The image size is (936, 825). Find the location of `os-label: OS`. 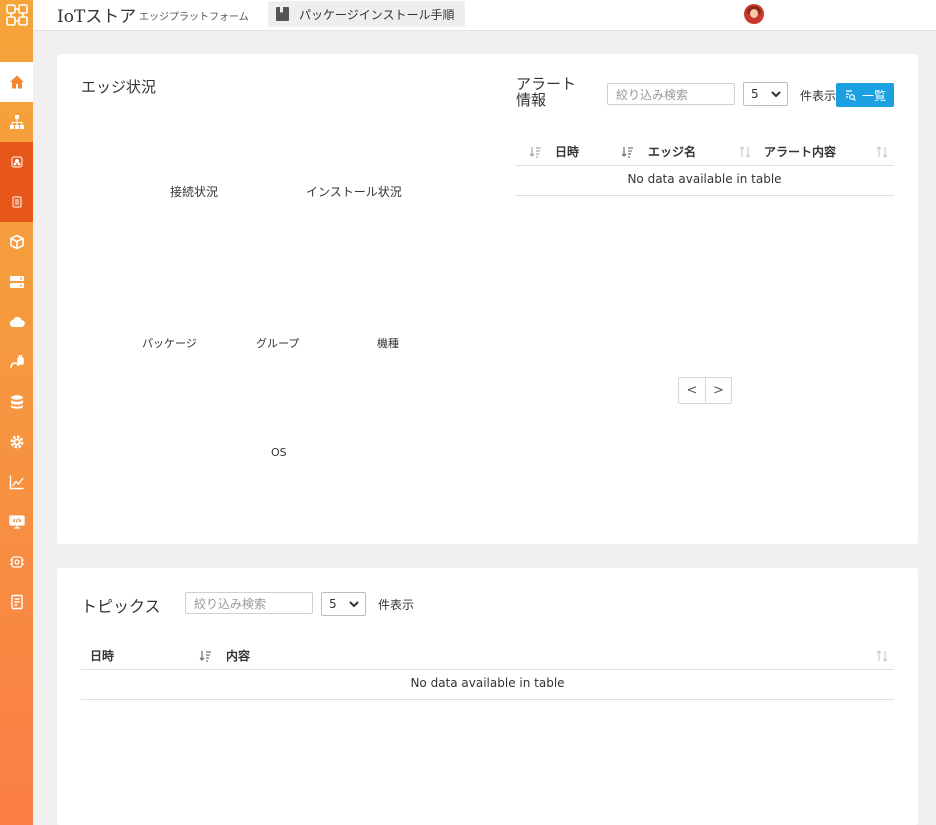

os-label: OS is located at coordinates (279, 452).